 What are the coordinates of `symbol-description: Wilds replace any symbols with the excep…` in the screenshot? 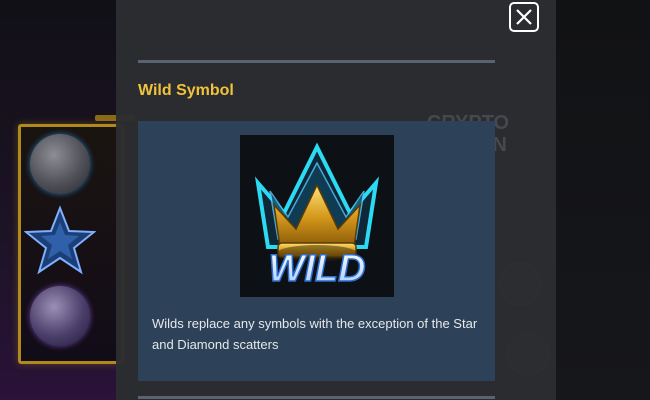 It's located at (315, 334).